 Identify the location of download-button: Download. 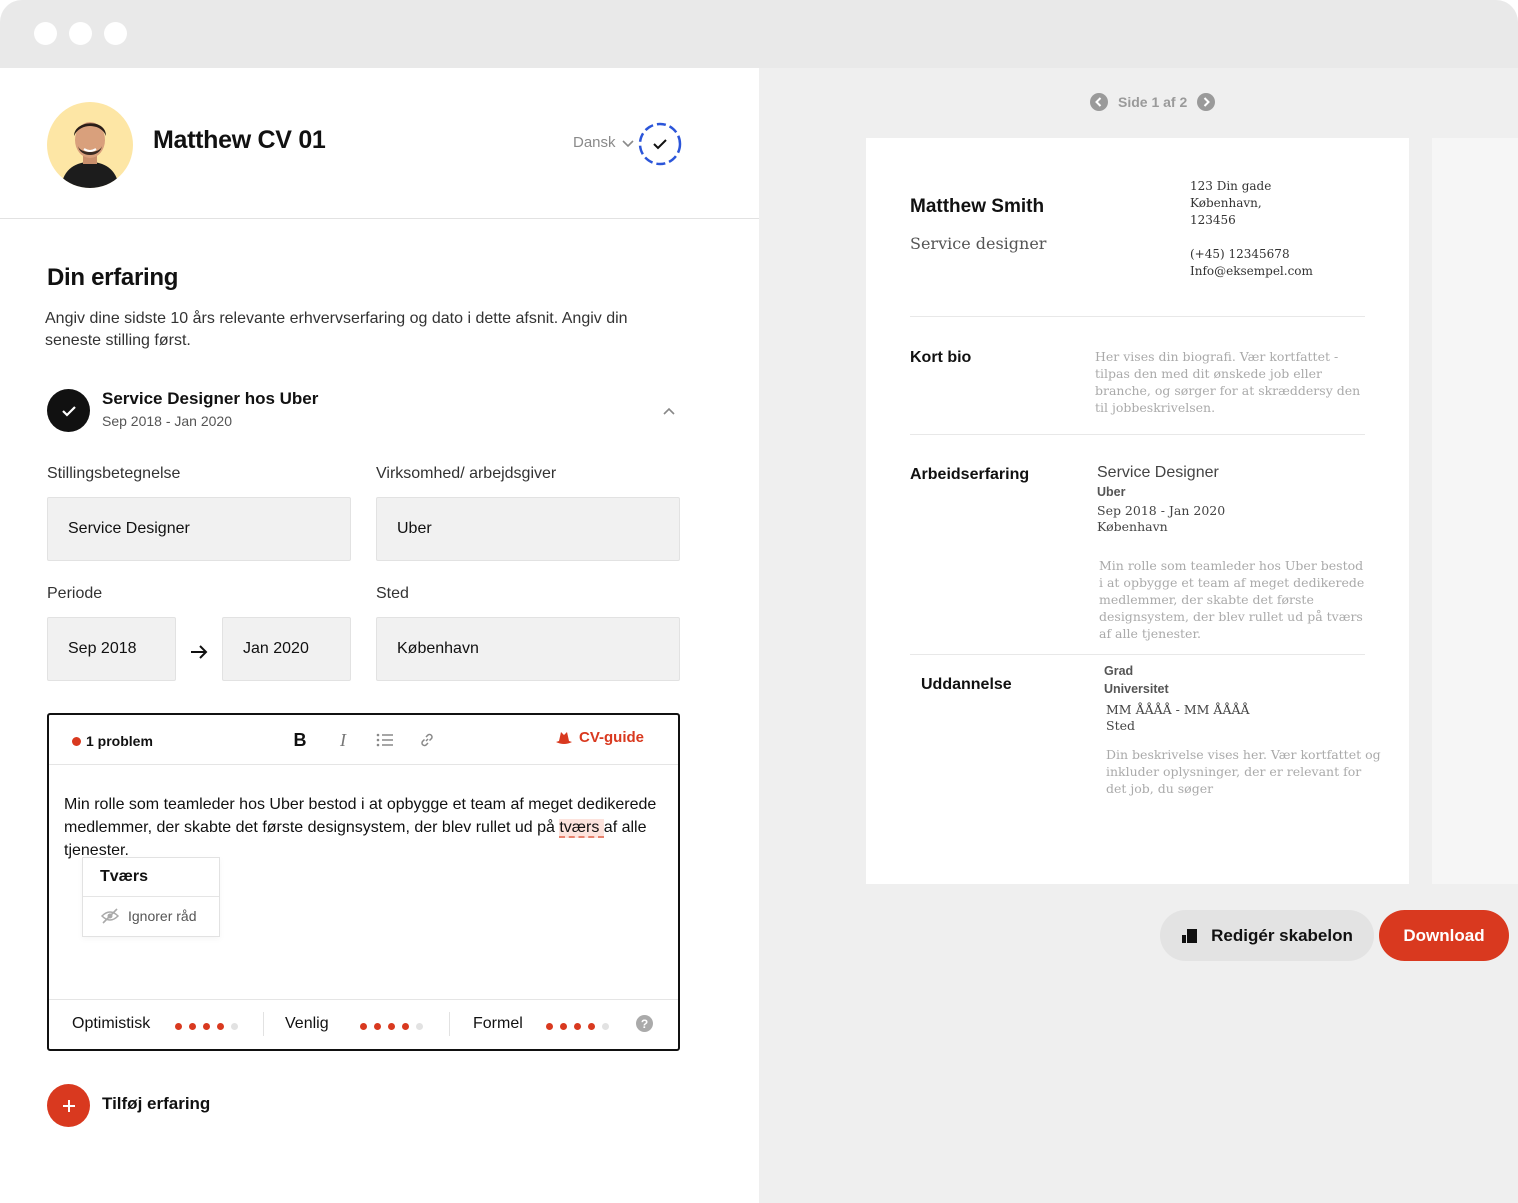
(1444, 935).